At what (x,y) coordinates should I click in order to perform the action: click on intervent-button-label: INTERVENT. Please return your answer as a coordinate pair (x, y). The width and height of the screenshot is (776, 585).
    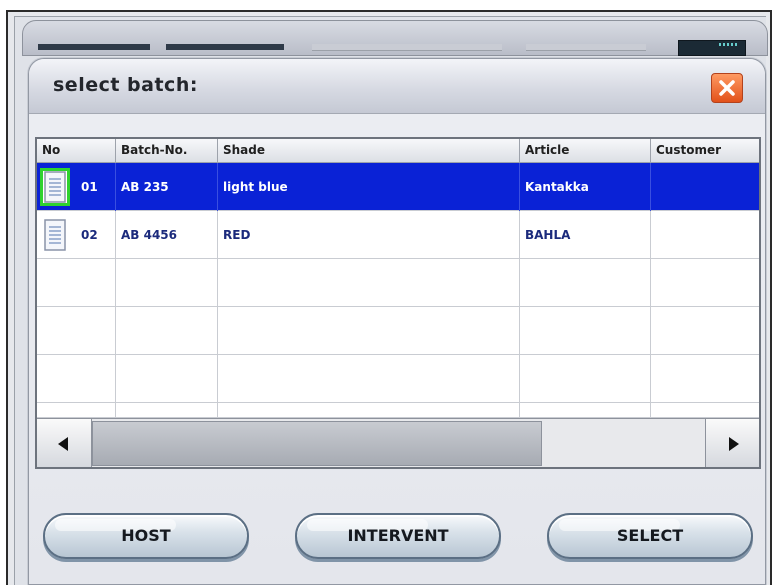
    Looking at the image, I should click on (398, 535).